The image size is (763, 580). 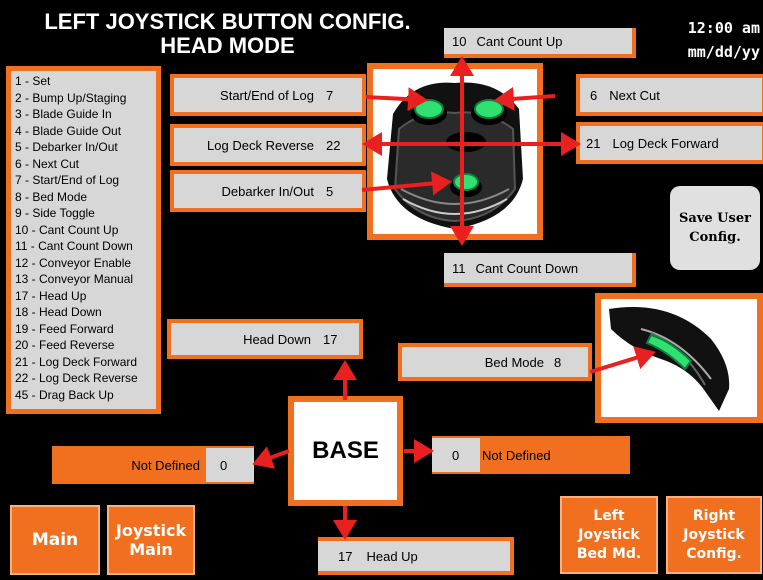 What do you see at coordinates (67, 229) in the screenshot?
I see `legend-item: 10 - Cant Count Up` at bounding box center [67, 229].